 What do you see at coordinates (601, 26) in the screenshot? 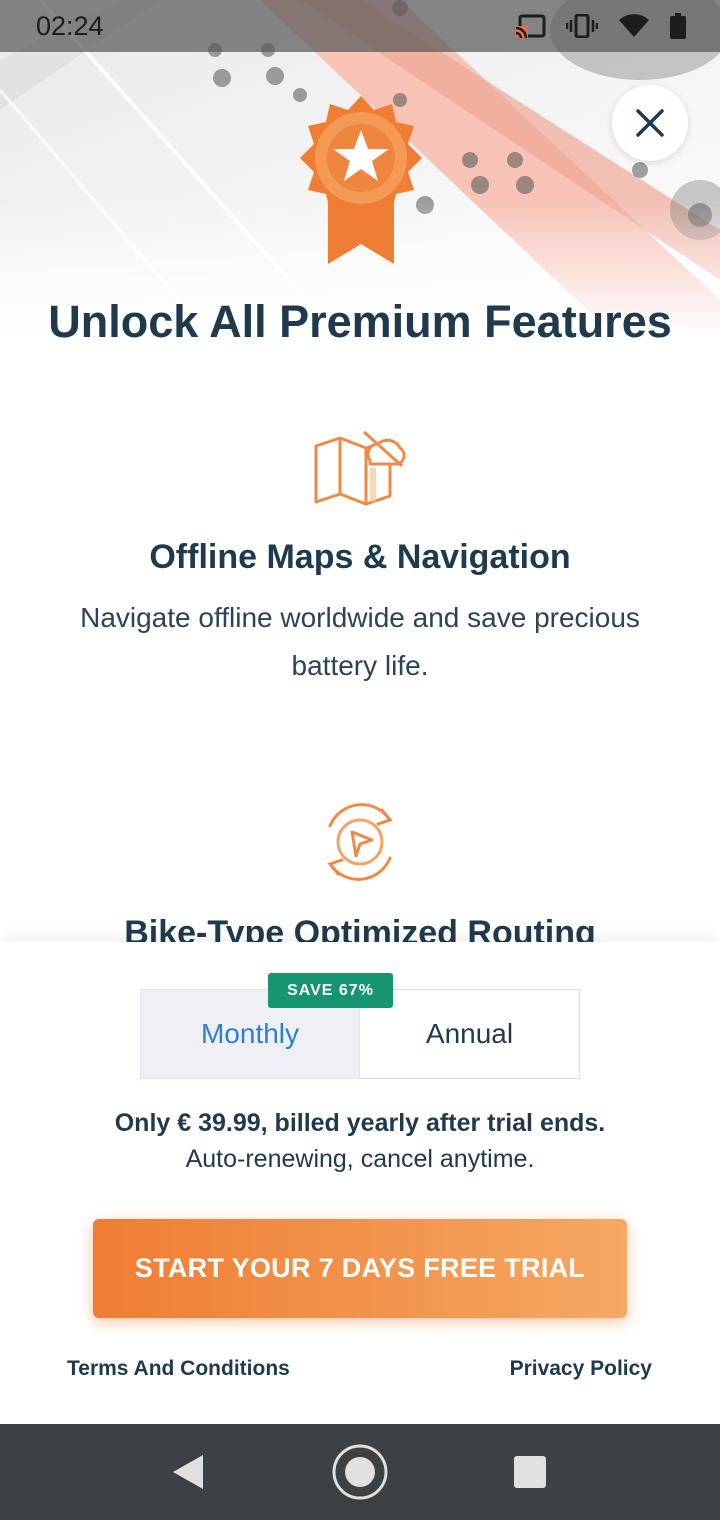
I see `status-icons` at bounding box center [601, 26].